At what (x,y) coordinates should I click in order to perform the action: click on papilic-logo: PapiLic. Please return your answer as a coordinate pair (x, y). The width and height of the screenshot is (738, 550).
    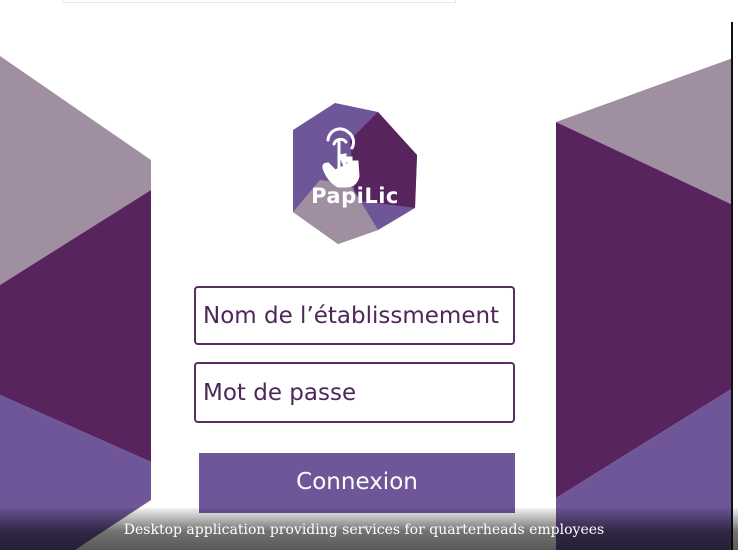
    Looking at the image, I should click on (355, 173).